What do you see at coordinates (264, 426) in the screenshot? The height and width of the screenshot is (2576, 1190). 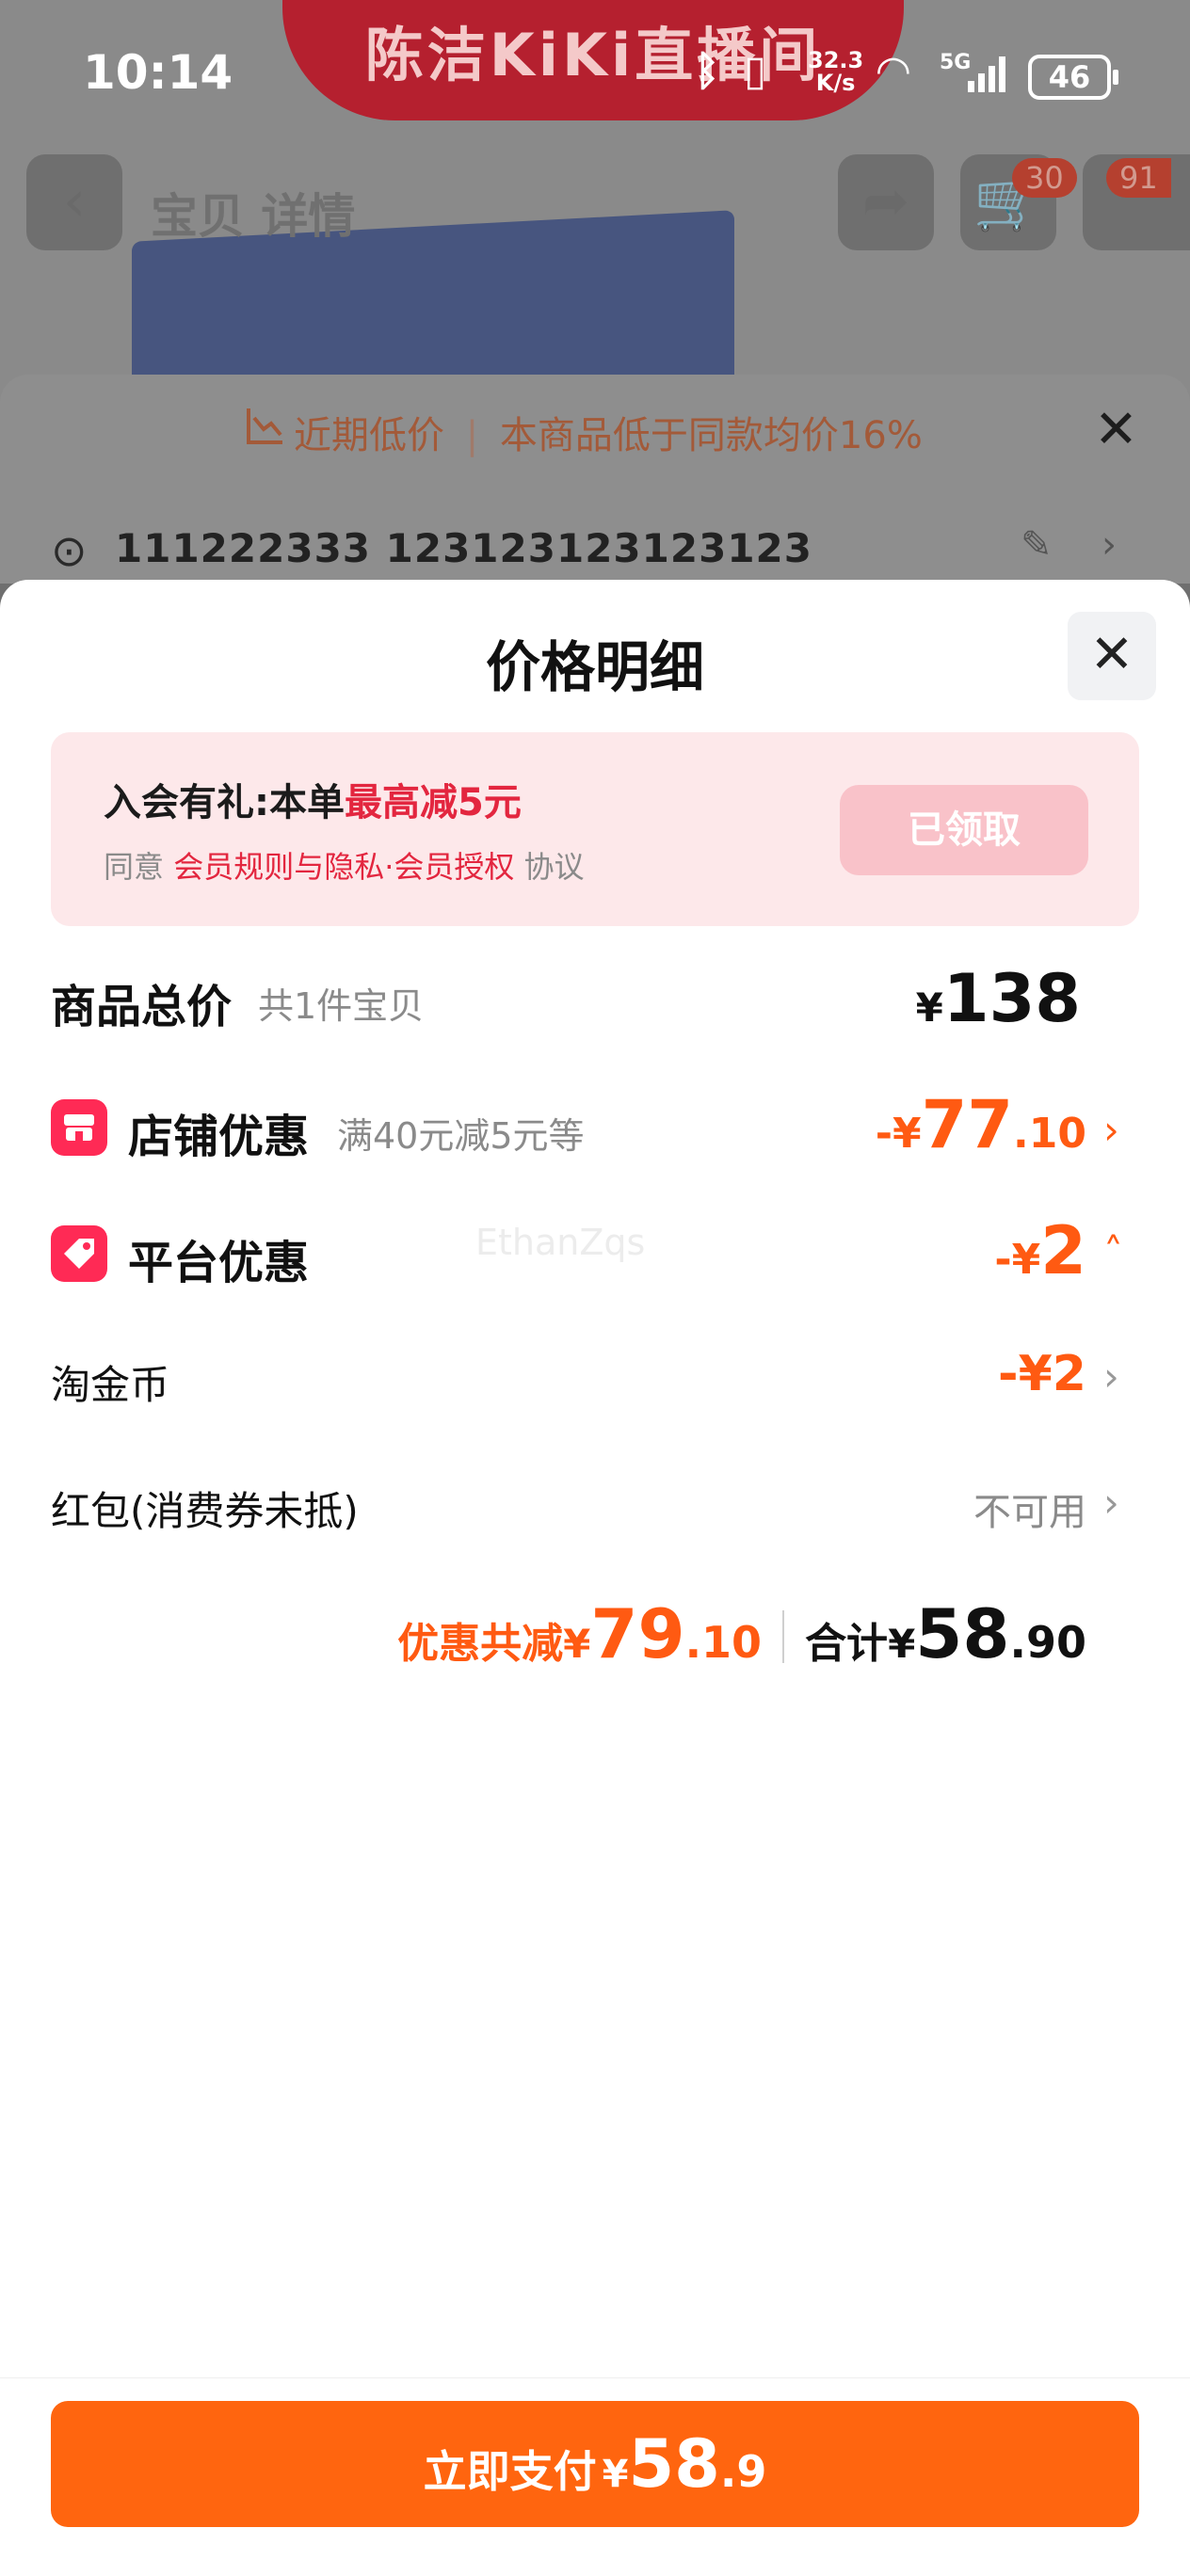 I see `trend-down-icon` at bounding box center [264, 426].